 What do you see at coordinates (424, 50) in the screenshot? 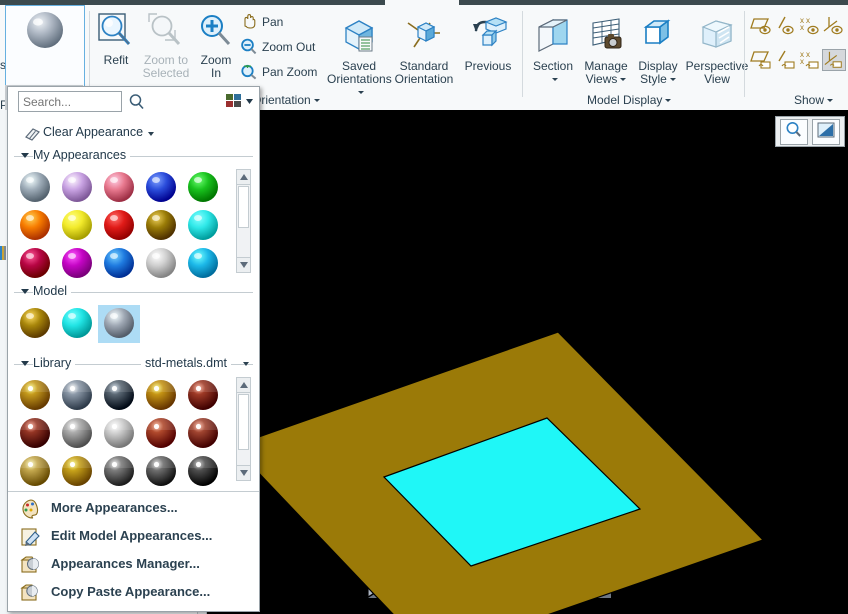
I see `standard-orientation-button: Standard Orientation` at bounding box center [424, 50].